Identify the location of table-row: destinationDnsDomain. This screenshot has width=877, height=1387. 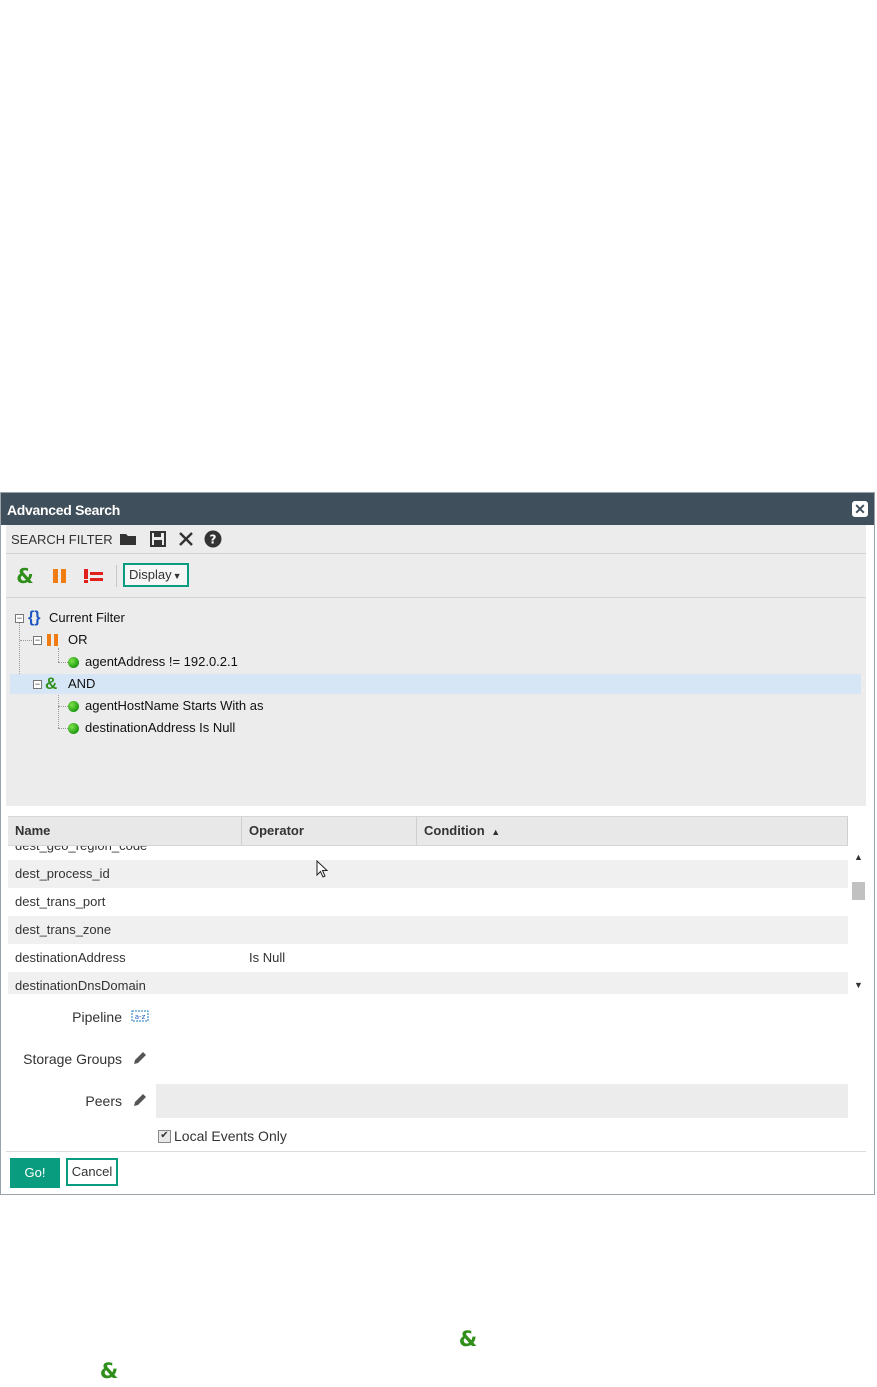
(428, 983).